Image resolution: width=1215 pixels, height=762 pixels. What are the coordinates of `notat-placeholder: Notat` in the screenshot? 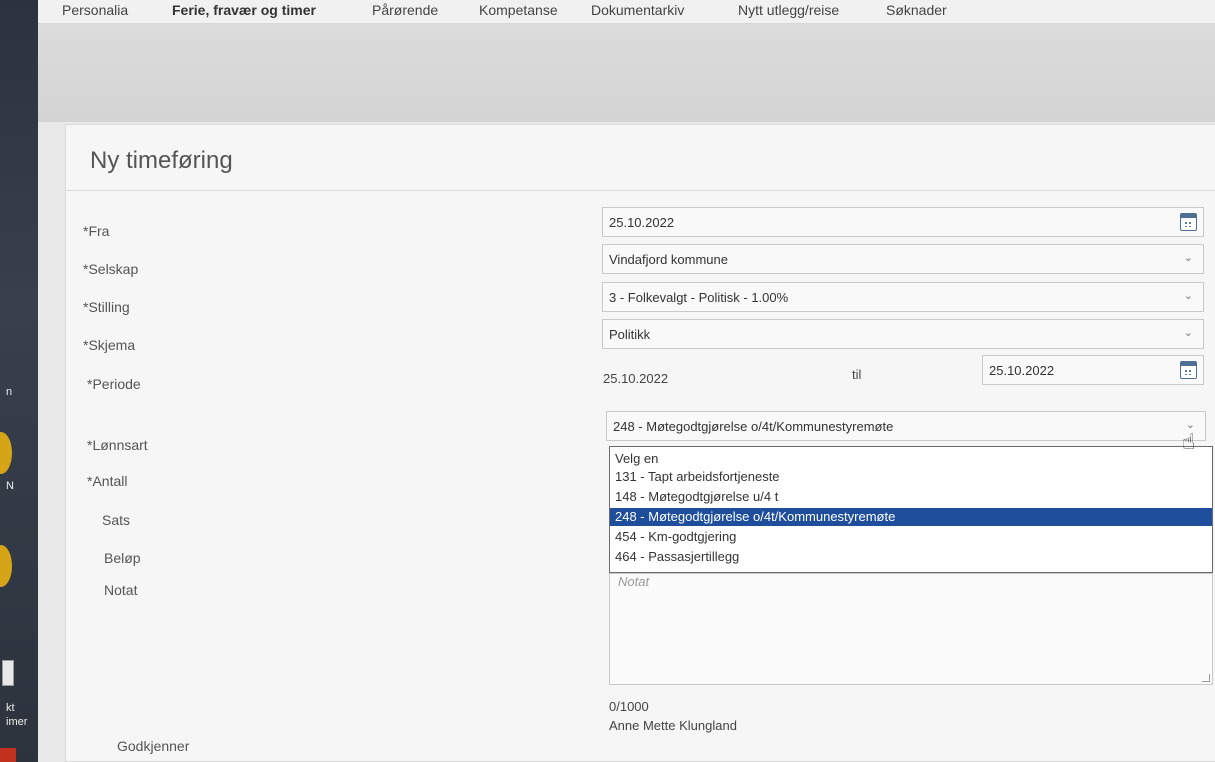 It's located at (634, 581).